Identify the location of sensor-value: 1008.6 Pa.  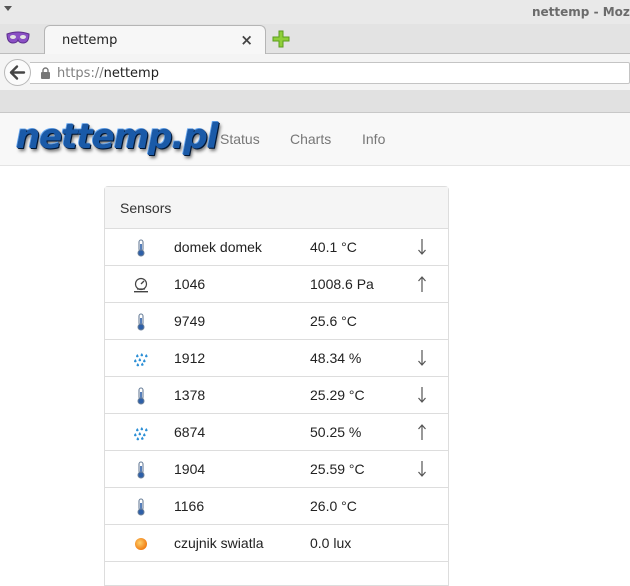
(342, 284).